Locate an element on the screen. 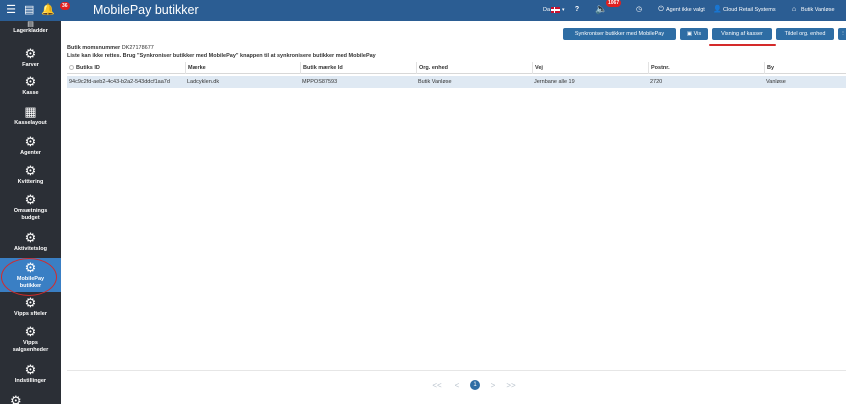 Image resolution: width=846 pixels, height=404 pixels. sidebar-item-kasse: ⚙ Kasse is located at coordinates (30, 87).